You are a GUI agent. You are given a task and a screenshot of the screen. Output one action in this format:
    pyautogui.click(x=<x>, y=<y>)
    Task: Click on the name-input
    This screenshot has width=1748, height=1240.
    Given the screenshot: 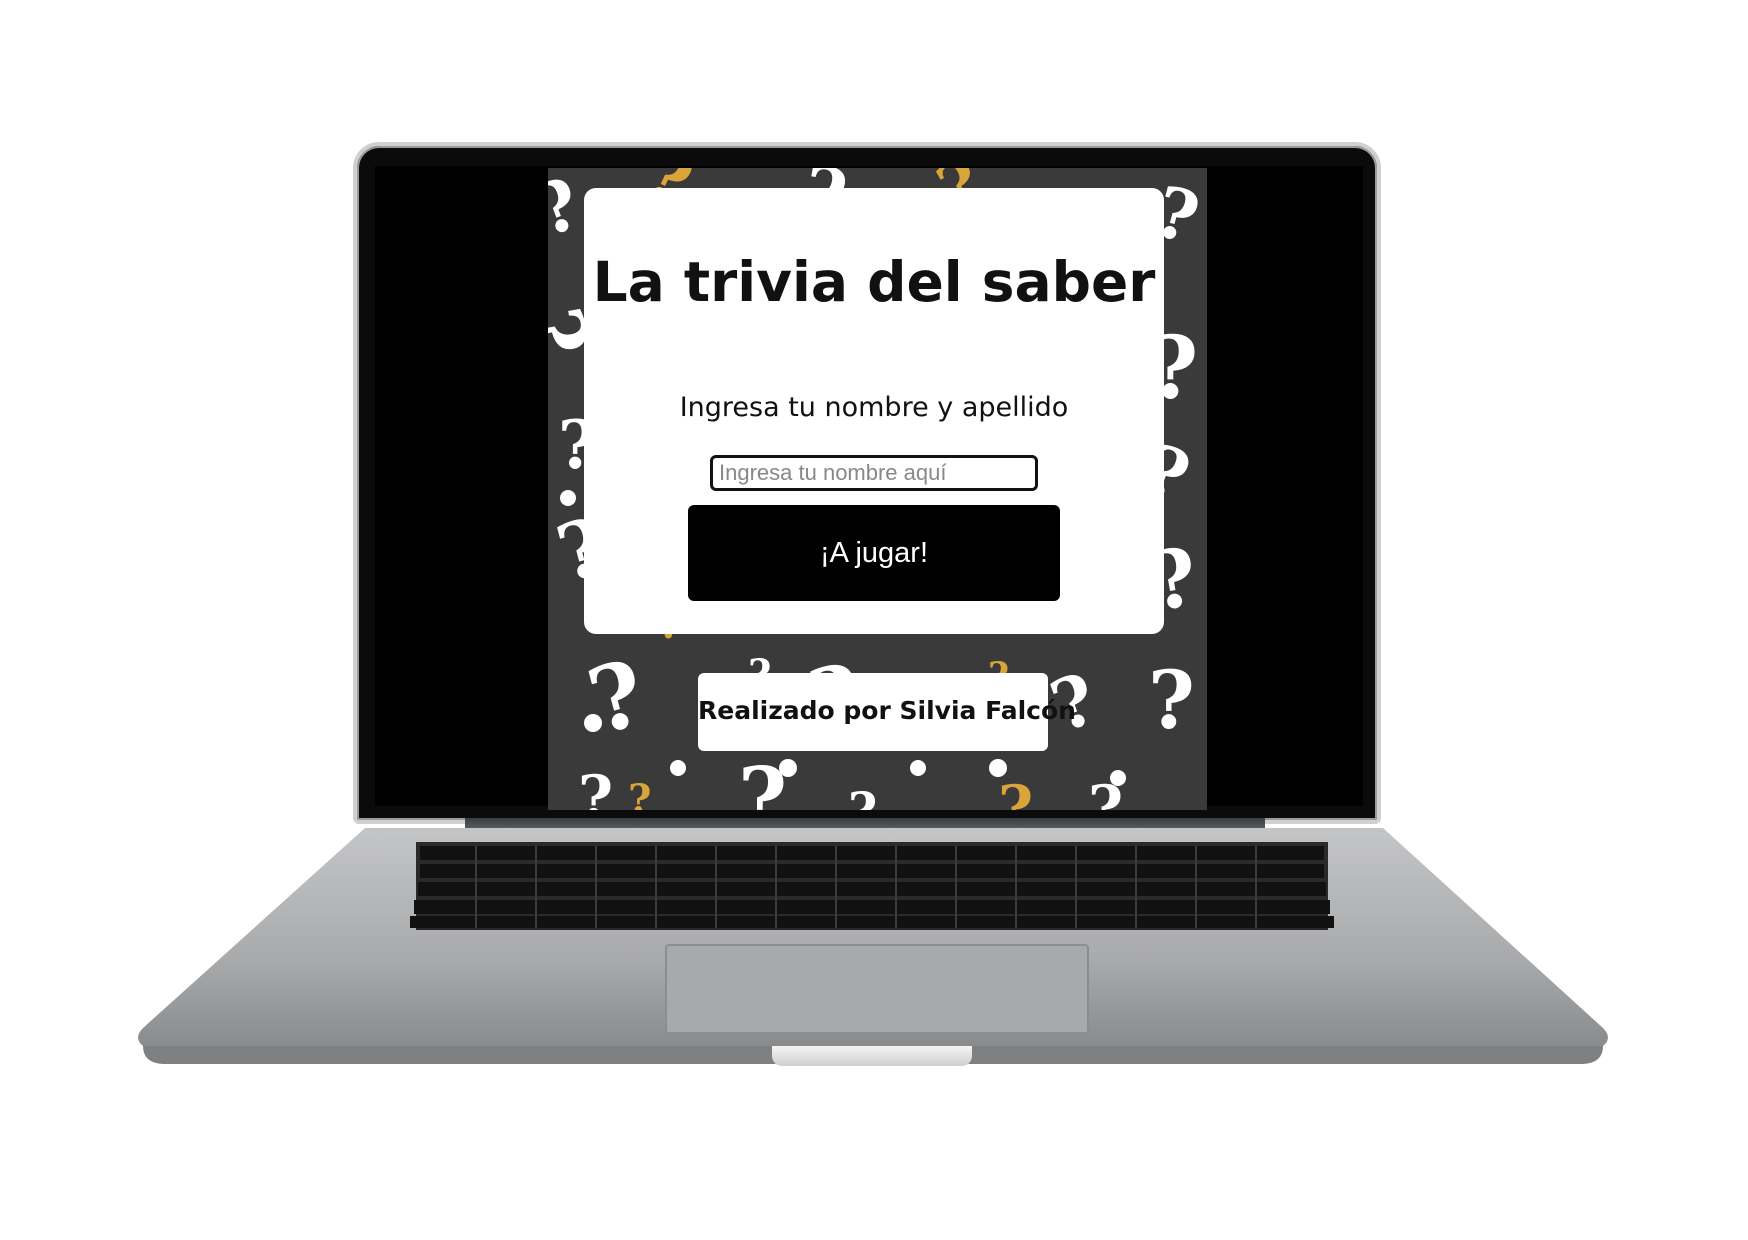 What is the action you would take?
    pyautogui.click(x=874, y=473)
    